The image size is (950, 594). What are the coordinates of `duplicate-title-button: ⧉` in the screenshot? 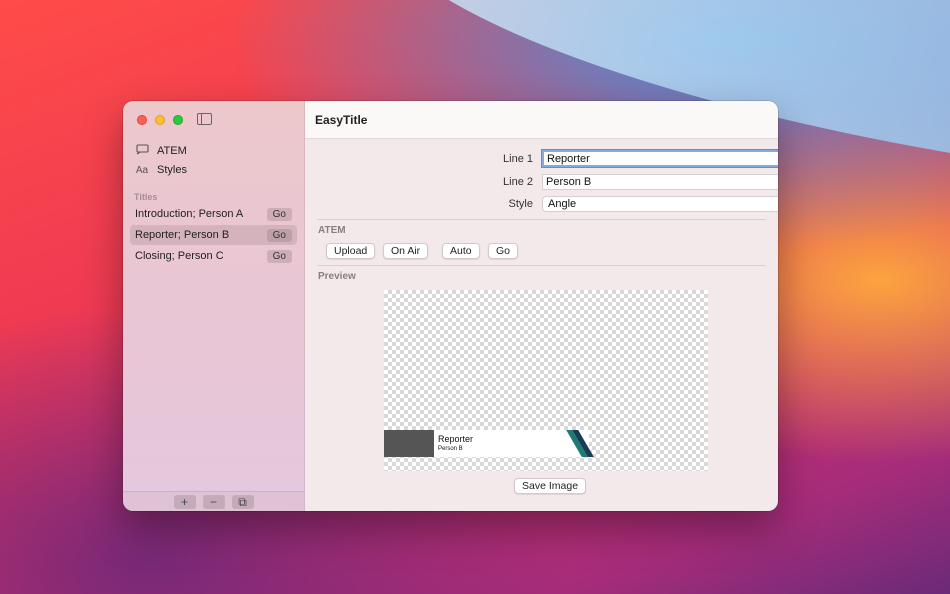 It's located at (242, 501).